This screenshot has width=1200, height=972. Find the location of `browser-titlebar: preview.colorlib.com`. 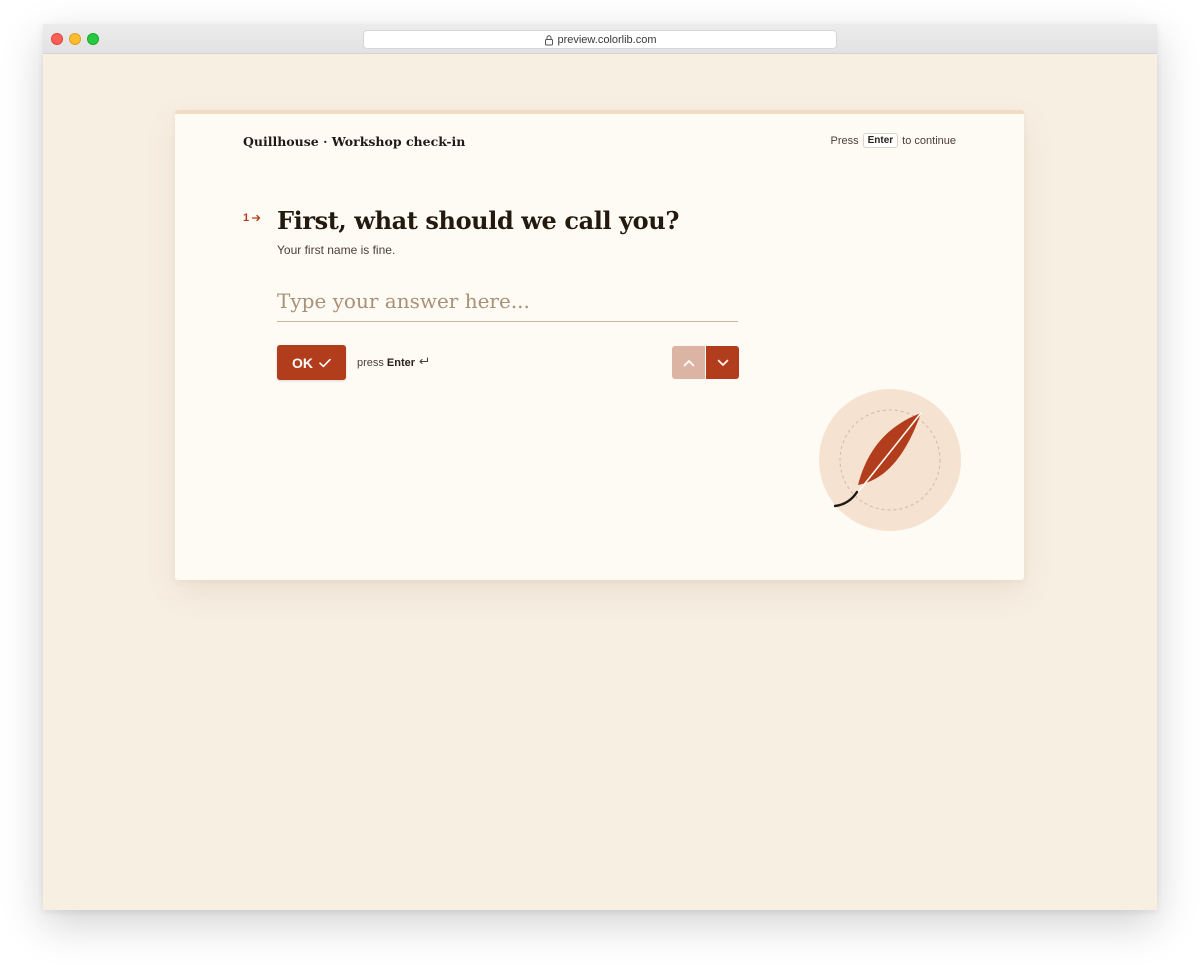

browser-titlebar: preview.colorlib.com is located at coordinates (600, 39).